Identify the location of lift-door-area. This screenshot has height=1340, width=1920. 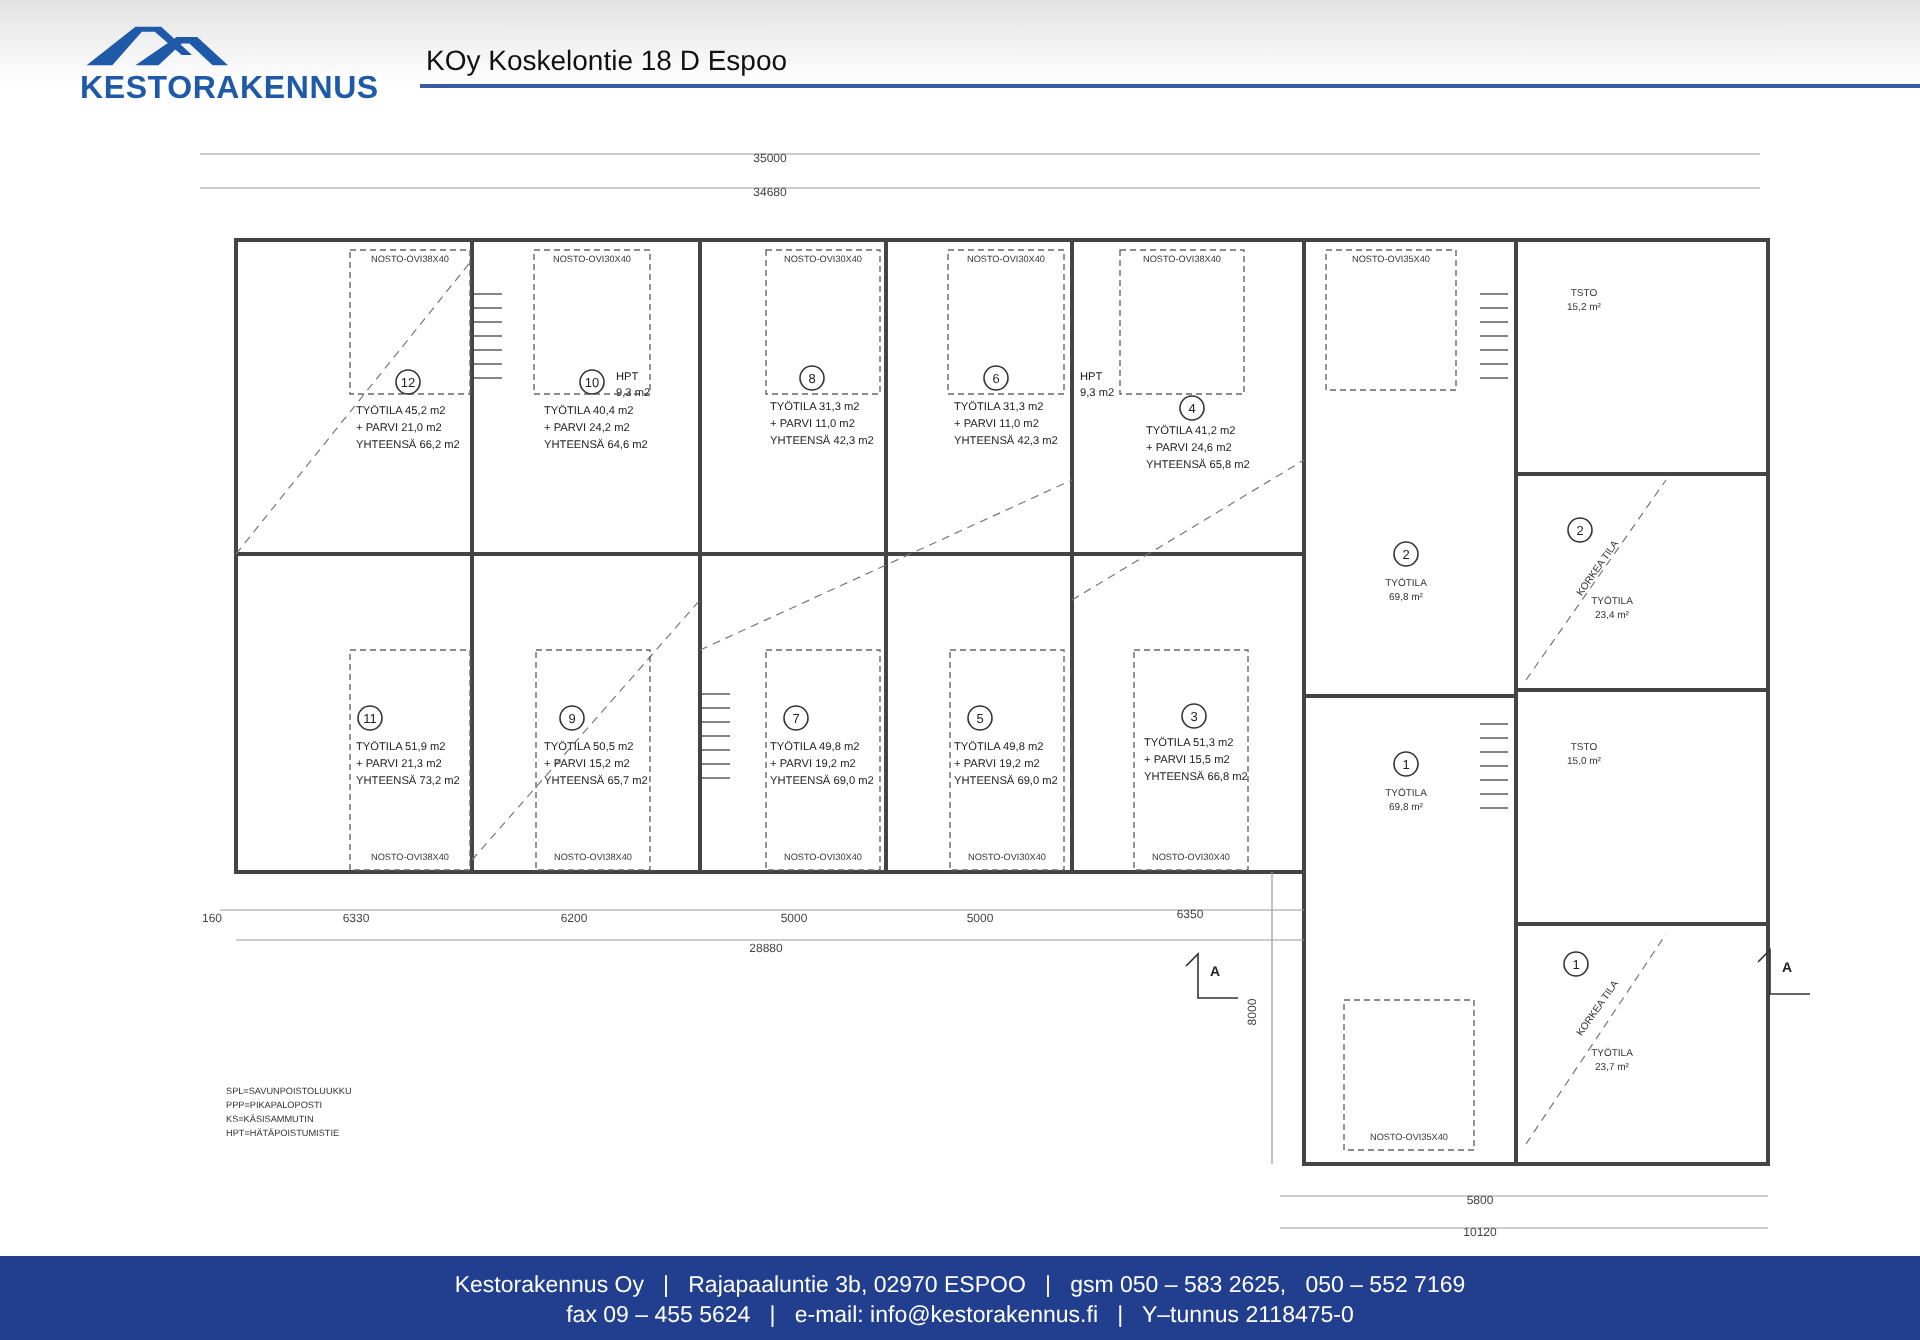
(1391, 320).